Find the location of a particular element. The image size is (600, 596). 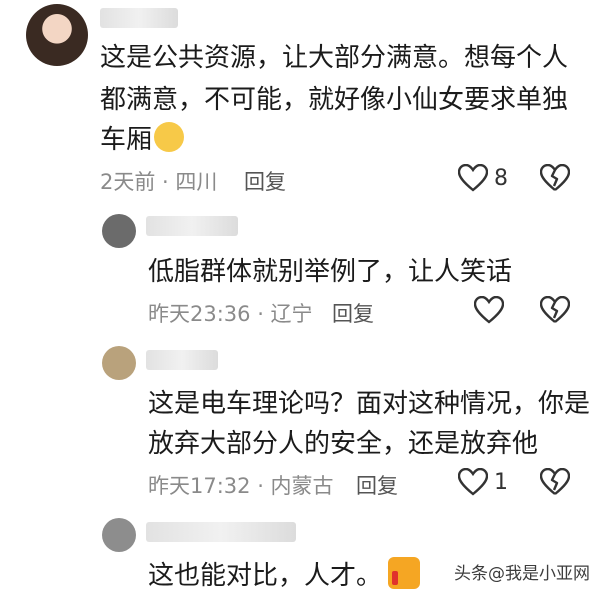

comment-text-line: 放弃大部分人的安全，还是放弃他 is located at coordinates (343, 444).